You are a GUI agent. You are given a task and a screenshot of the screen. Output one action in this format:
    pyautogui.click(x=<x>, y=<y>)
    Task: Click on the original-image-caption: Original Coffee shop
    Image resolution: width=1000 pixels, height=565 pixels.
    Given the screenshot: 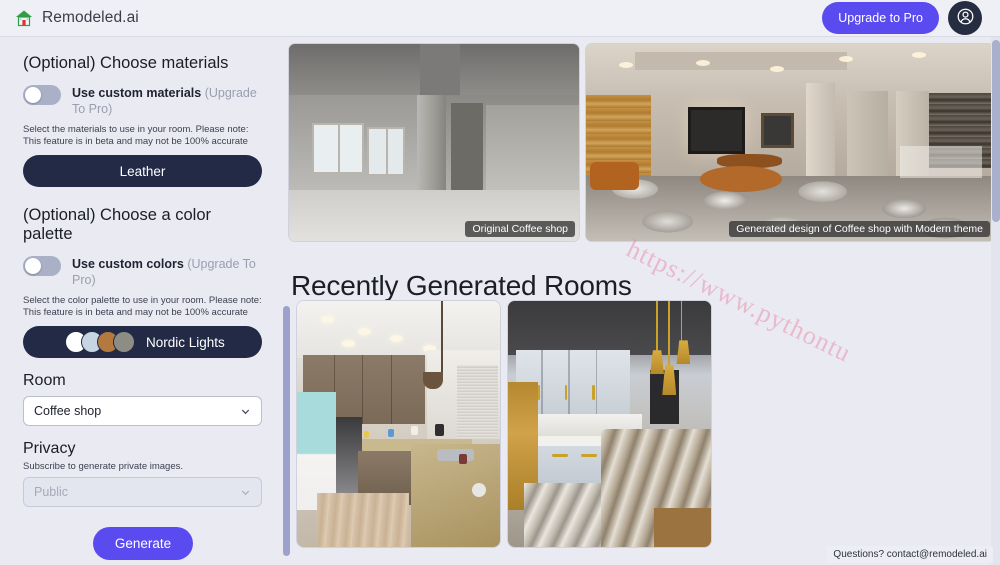 What is the action you would take?
    pyautogui.click(x=520, y=229)
    